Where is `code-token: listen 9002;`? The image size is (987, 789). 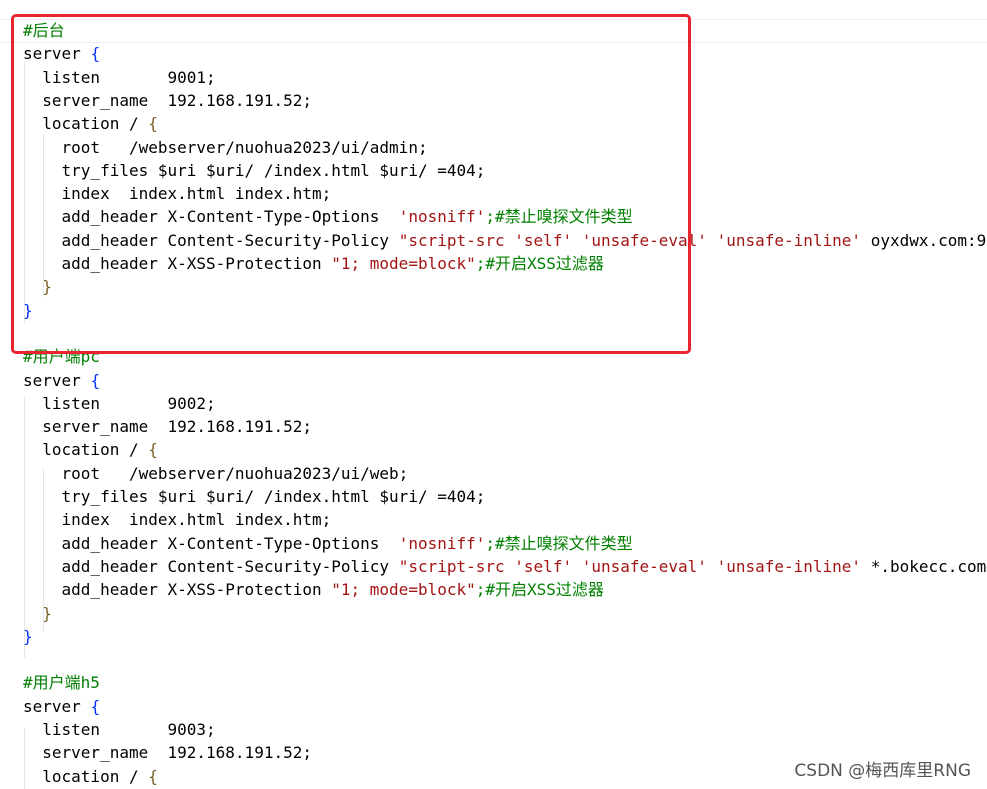
code-token: listen 9002; is located at coordinates (119, 403).